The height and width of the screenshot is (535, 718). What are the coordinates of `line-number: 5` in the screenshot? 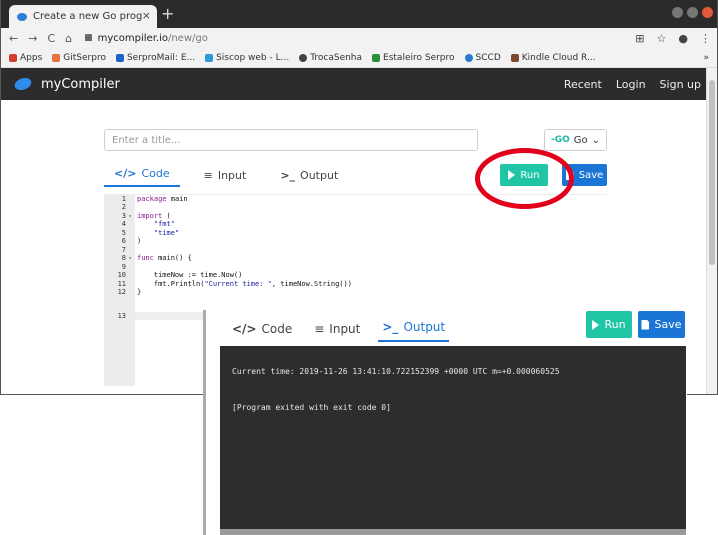 It's located at (123, 233).